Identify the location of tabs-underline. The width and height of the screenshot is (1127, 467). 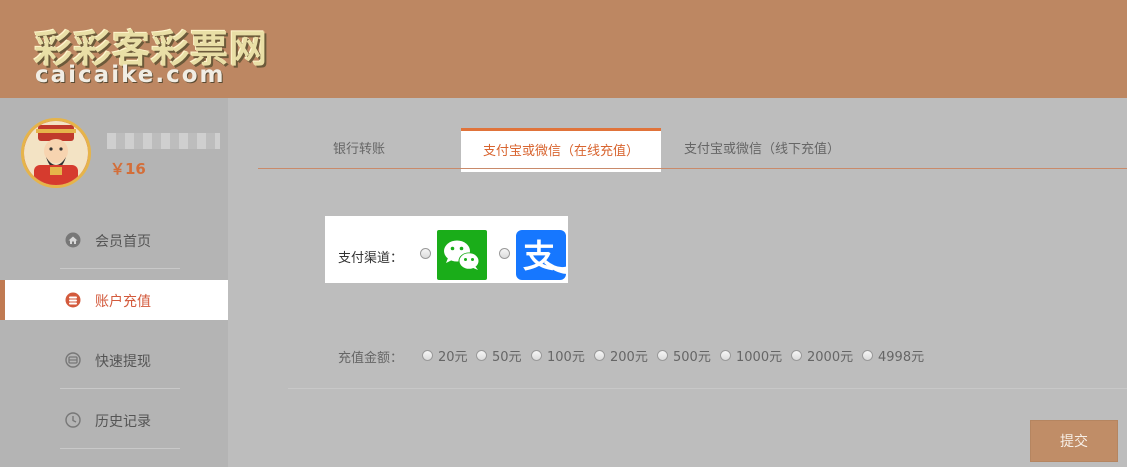
(692, 168).